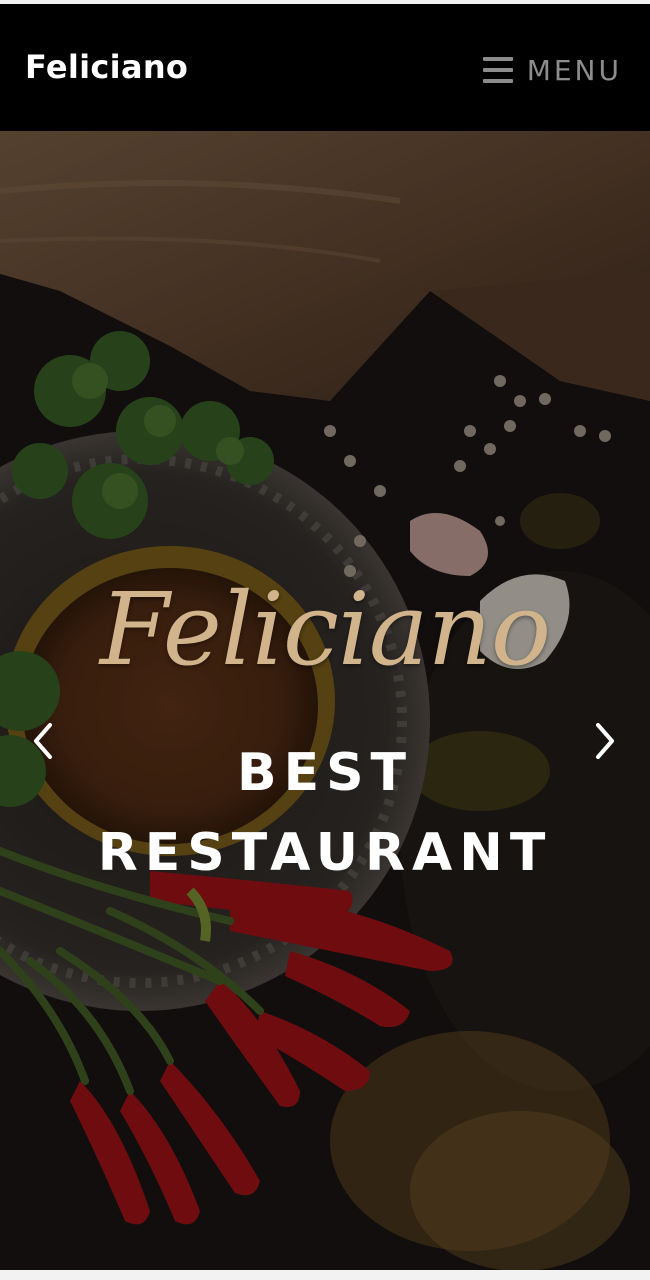 This screenshot has height=1280, width=650. I want to click on hero-headline-line2: RESTAURANT, so click(325, 853).